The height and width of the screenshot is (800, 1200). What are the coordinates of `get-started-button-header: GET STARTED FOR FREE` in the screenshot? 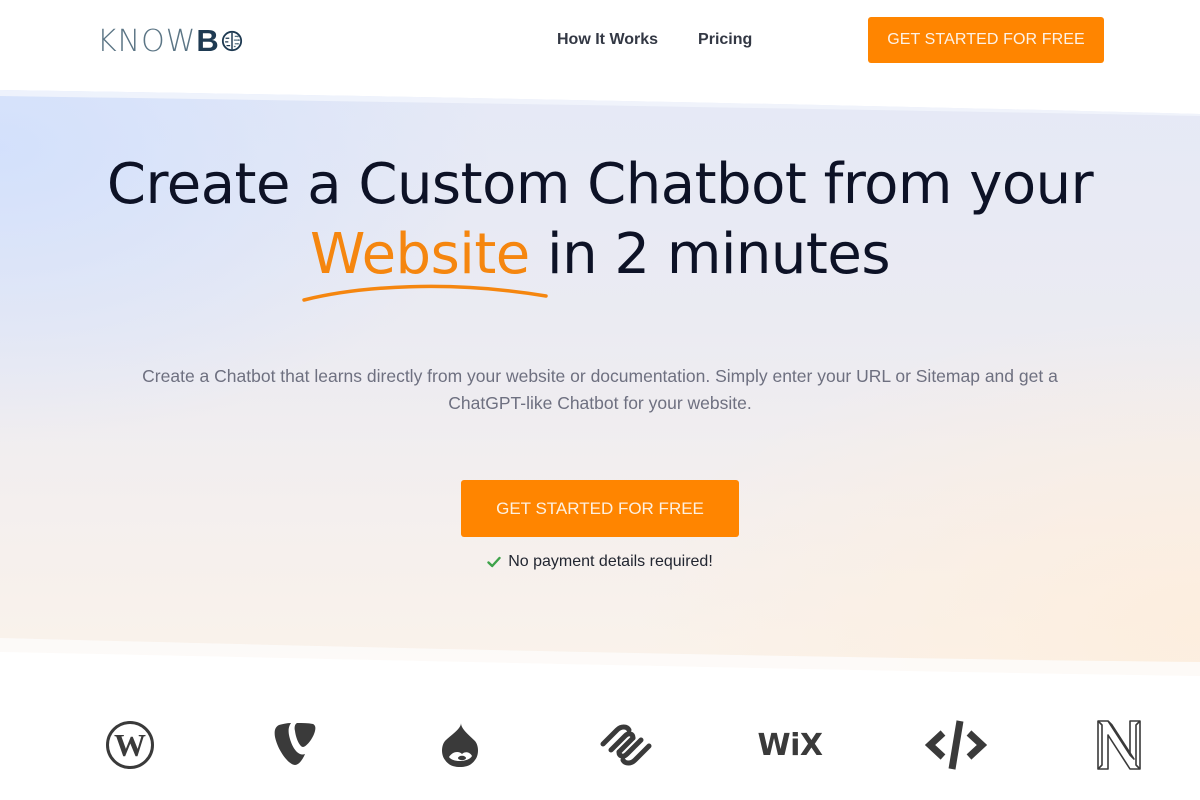 It's located at (986, 40).